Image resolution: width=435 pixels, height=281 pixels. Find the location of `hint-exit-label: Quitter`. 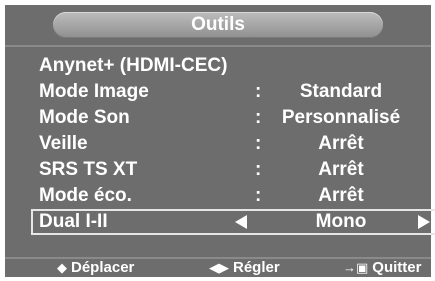

hint-exit-label: Quitter is located at coordinates (397, 267).